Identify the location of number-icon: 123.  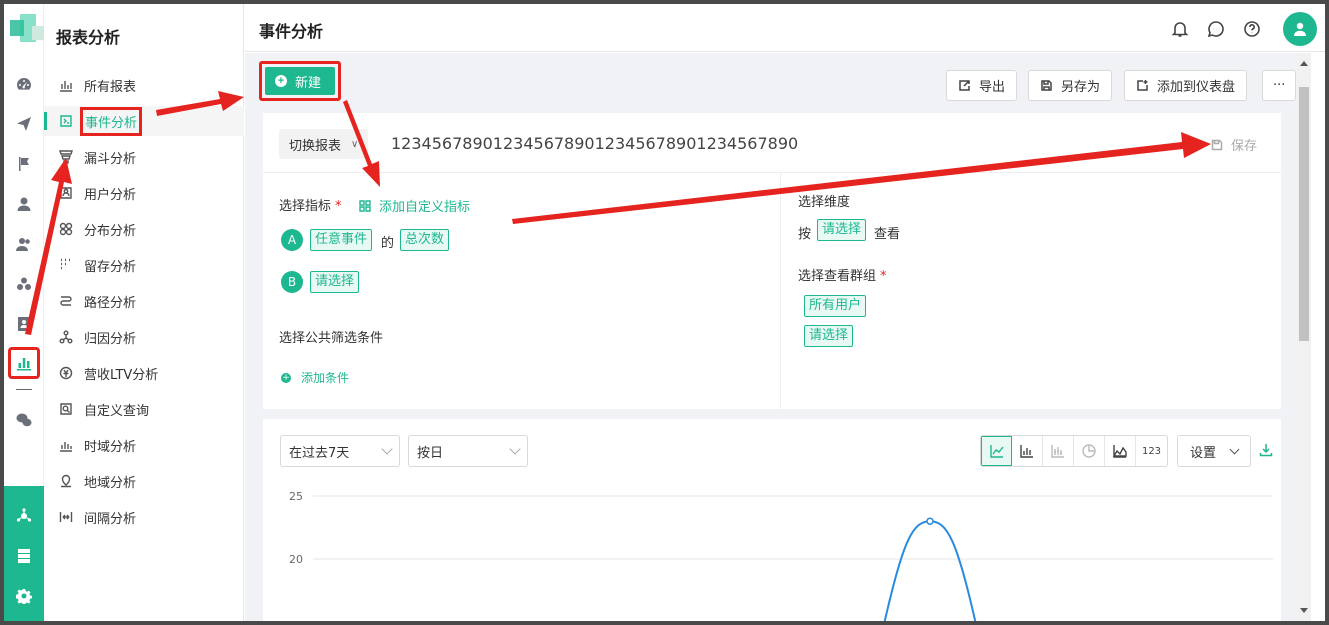
(1151, 451).